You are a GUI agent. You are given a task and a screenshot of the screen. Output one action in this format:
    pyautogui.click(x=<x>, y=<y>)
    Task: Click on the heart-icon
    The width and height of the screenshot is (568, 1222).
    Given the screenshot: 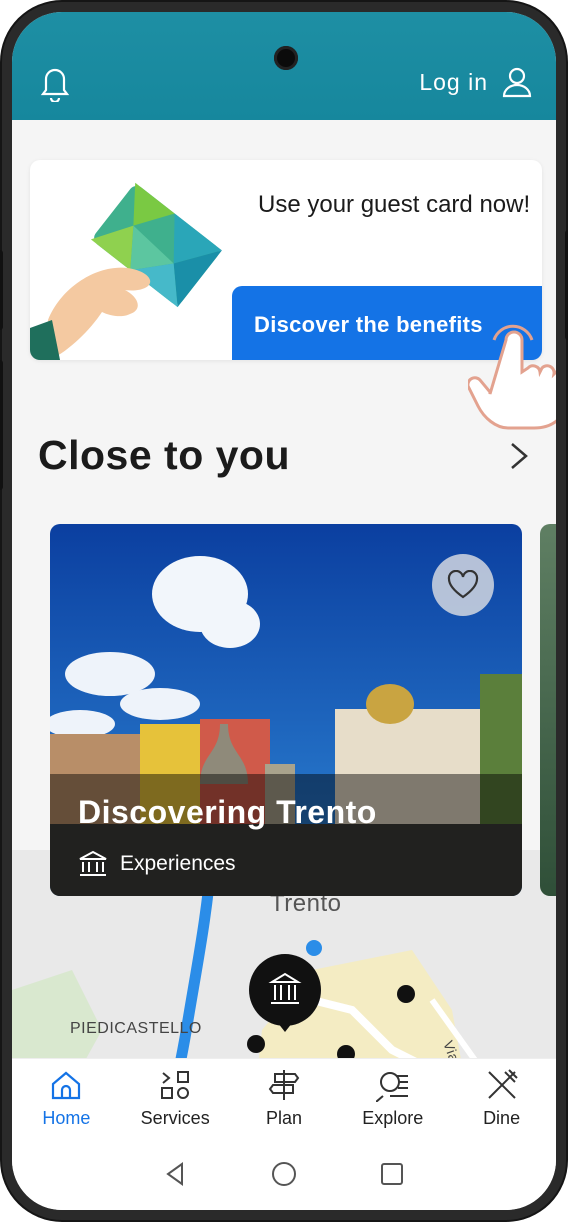 What is the action you would take?
    pyautogui.click(x=463, y=584)
    